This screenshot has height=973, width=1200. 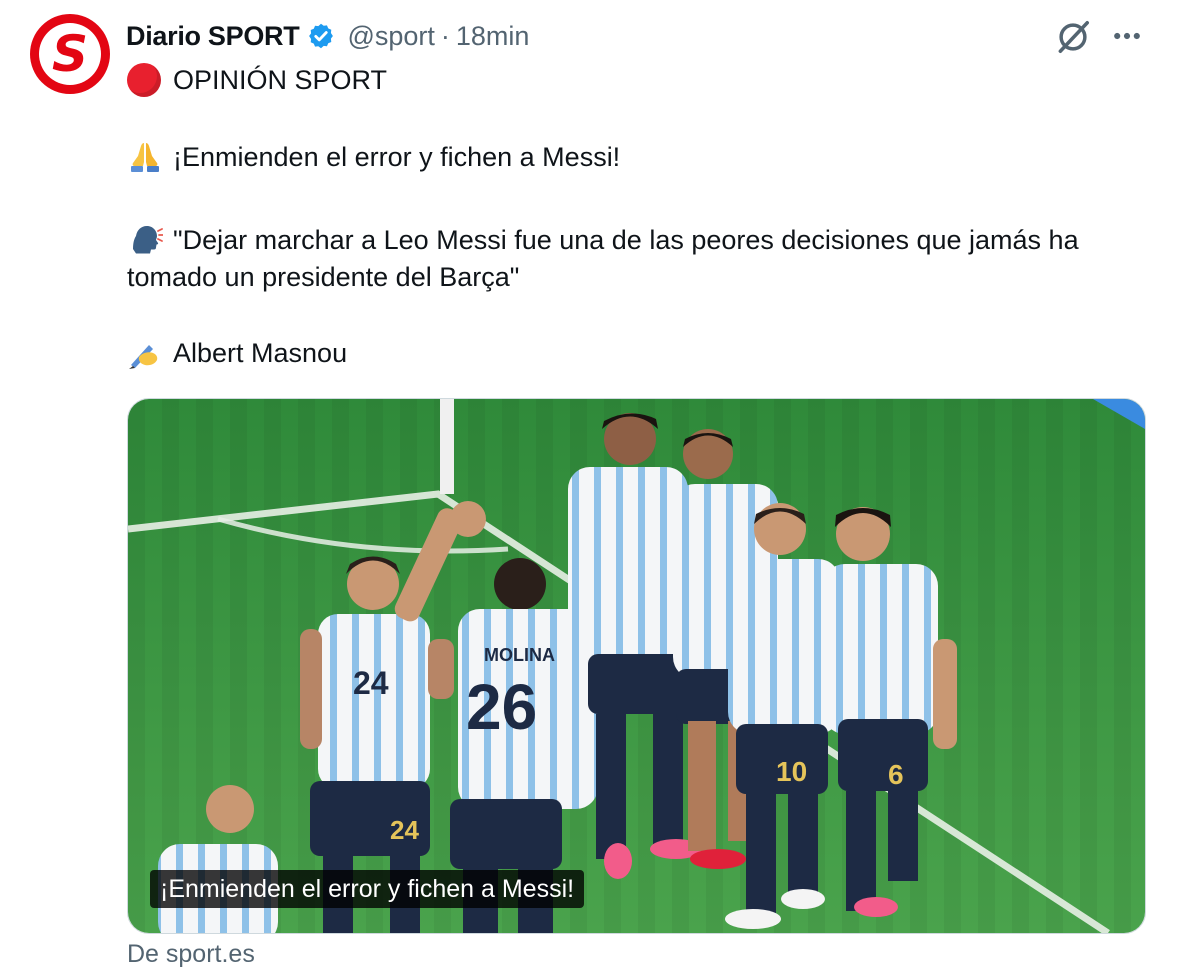 I want to click on avatar-logo-letter: S, so click(x=69, y=54).